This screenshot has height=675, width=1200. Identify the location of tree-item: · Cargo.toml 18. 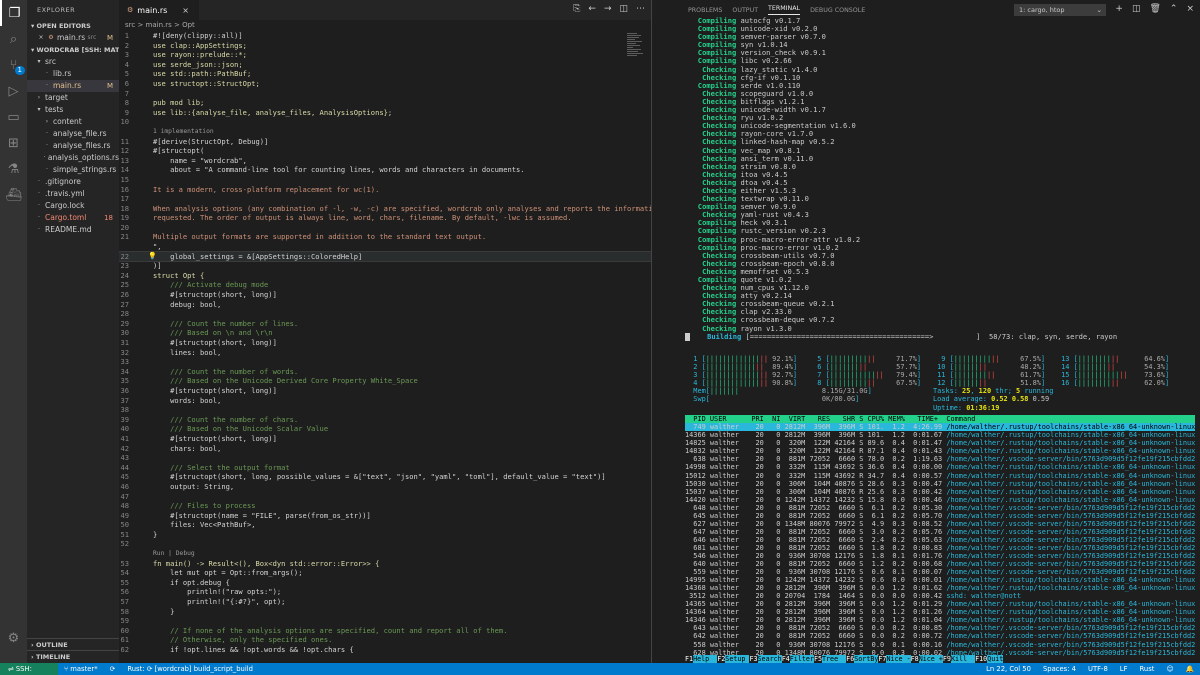
(73, 218).